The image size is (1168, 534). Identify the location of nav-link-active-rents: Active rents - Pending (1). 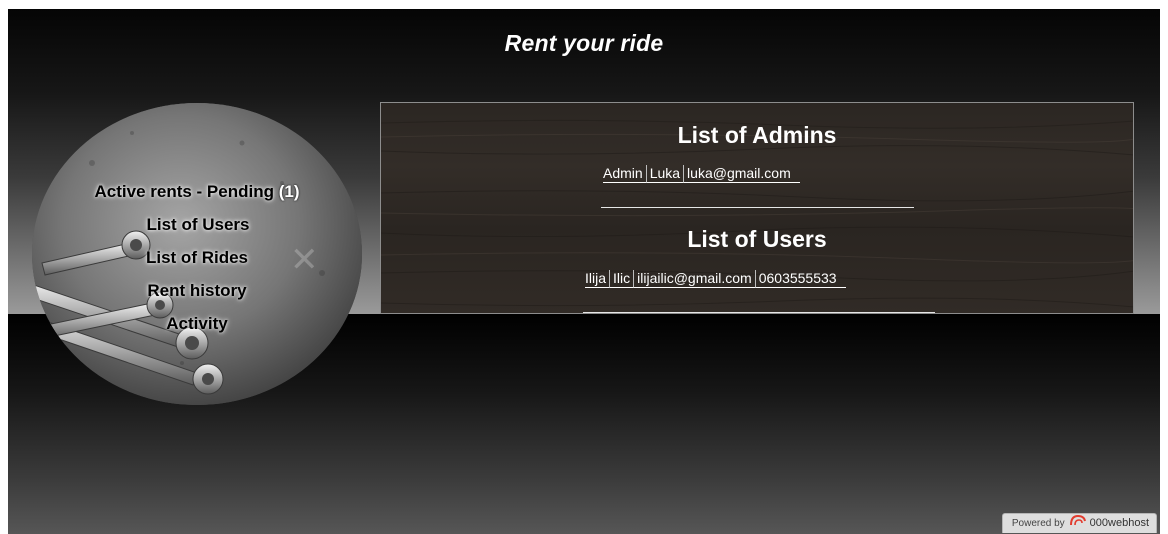
(197, 191).